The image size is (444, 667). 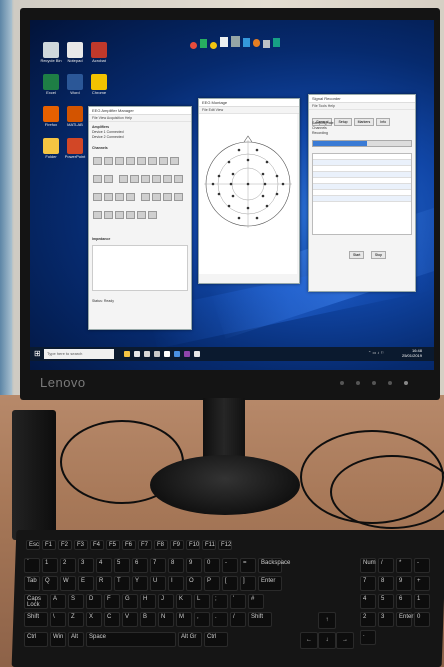 I want to click on key: F2, so click(x=65, y=545).